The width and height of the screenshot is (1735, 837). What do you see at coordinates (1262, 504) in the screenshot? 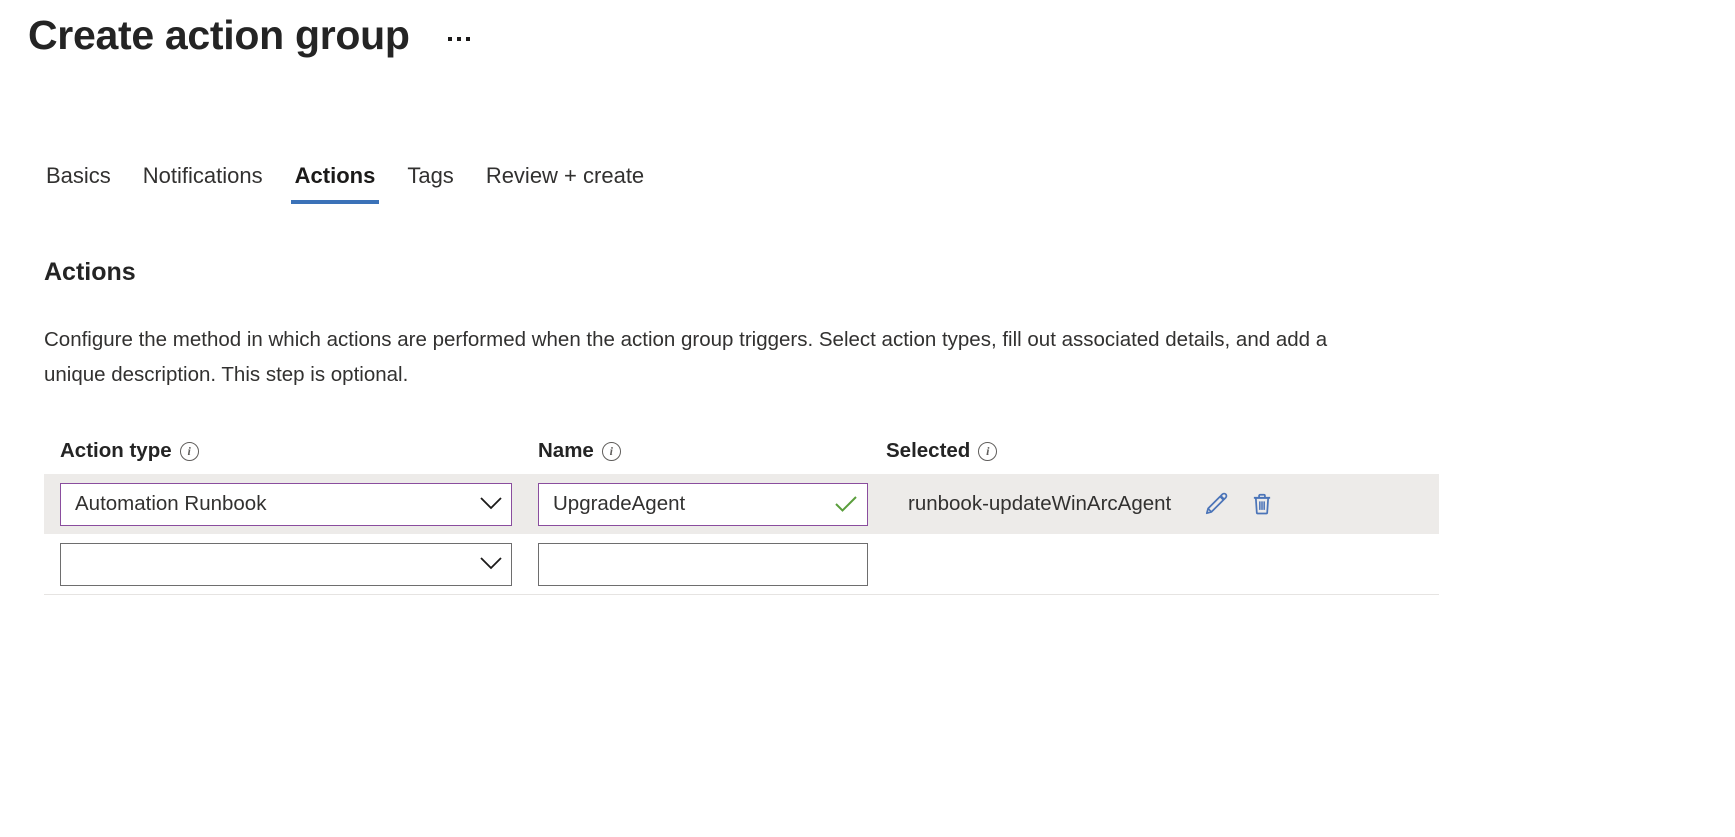
I see `delete-trash-icon` at bounding box center [1262, 504].